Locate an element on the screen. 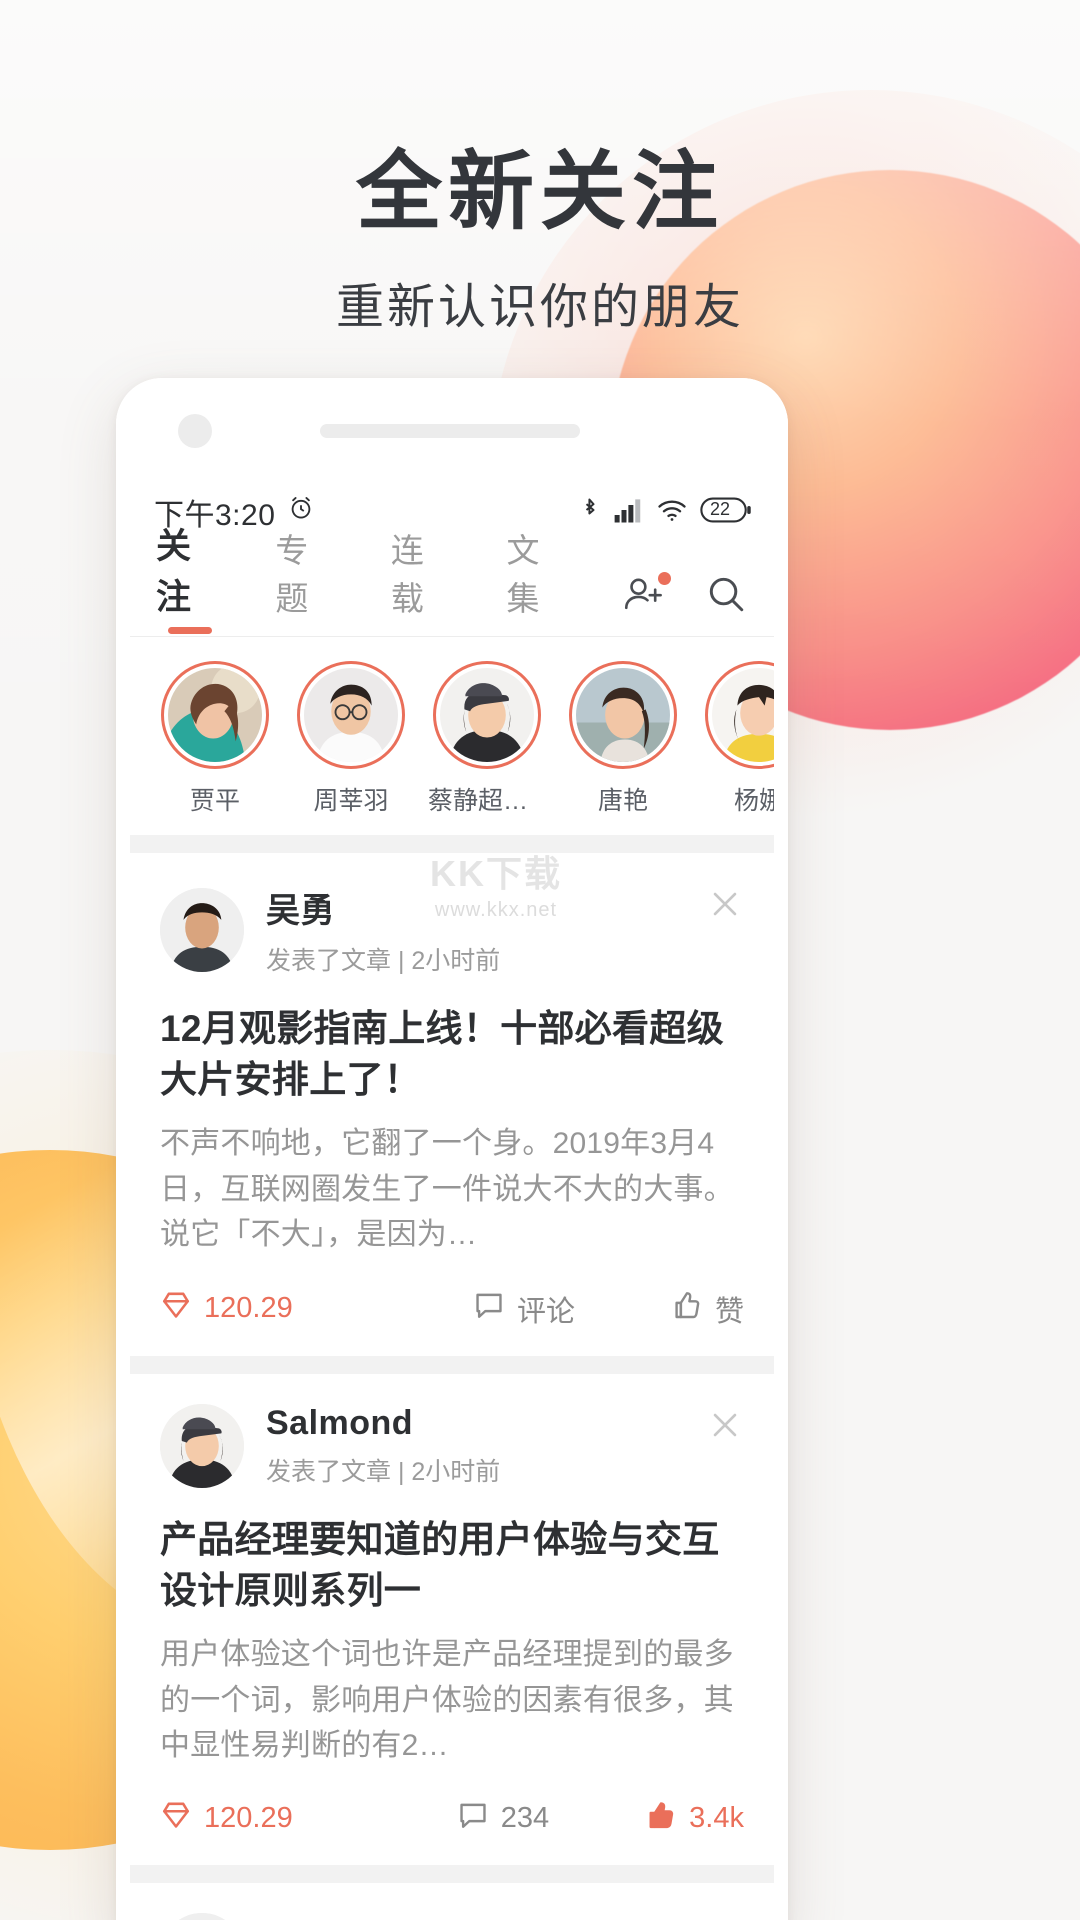 The height and width of the screenshot is (1920, 1080). like-label: 赞 is located at coordinates (729, 1311).